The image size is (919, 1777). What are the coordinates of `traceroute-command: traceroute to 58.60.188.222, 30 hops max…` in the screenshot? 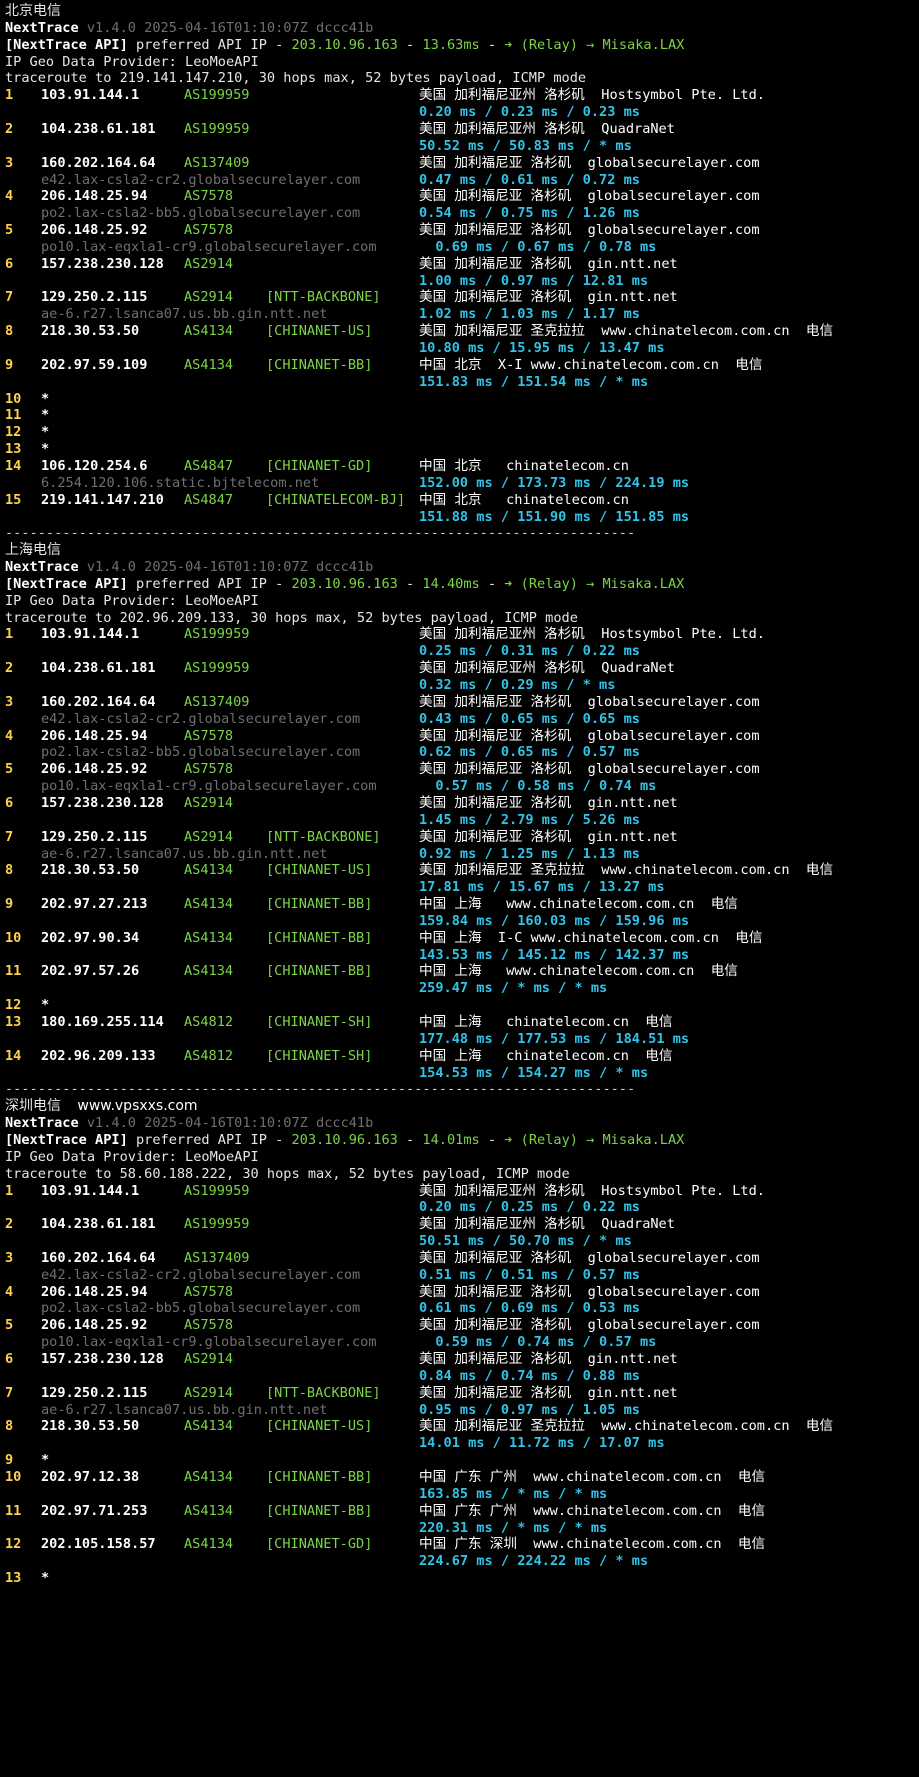 It's located at (287, 1173).